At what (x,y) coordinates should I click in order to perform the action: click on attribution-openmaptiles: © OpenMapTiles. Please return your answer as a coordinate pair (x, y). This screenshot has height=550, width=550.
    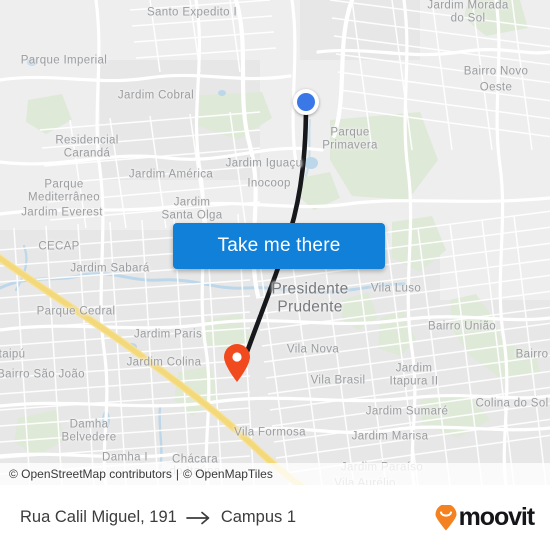
    Looking at the image, I should click on (228, 474).